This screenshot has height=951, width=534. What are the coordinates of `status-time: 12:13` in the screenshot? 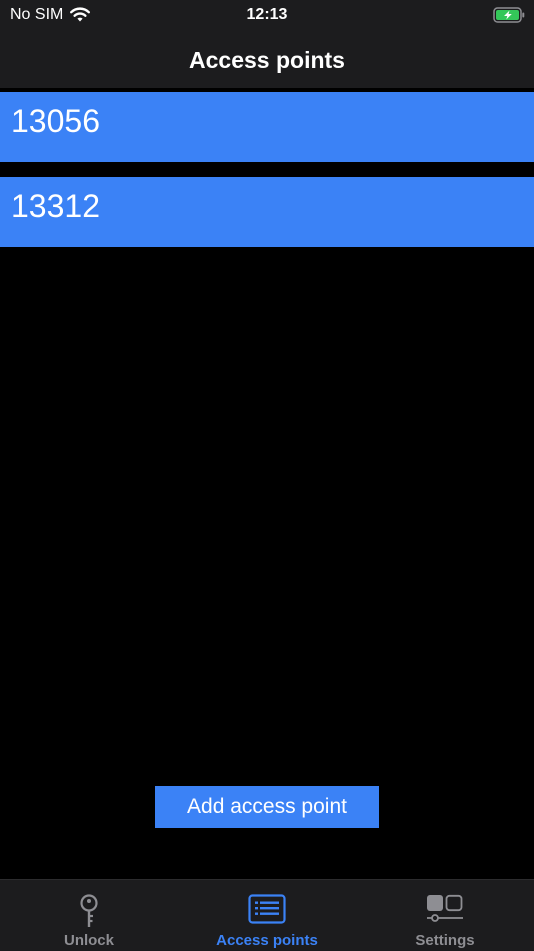 It's located at (267, 14).